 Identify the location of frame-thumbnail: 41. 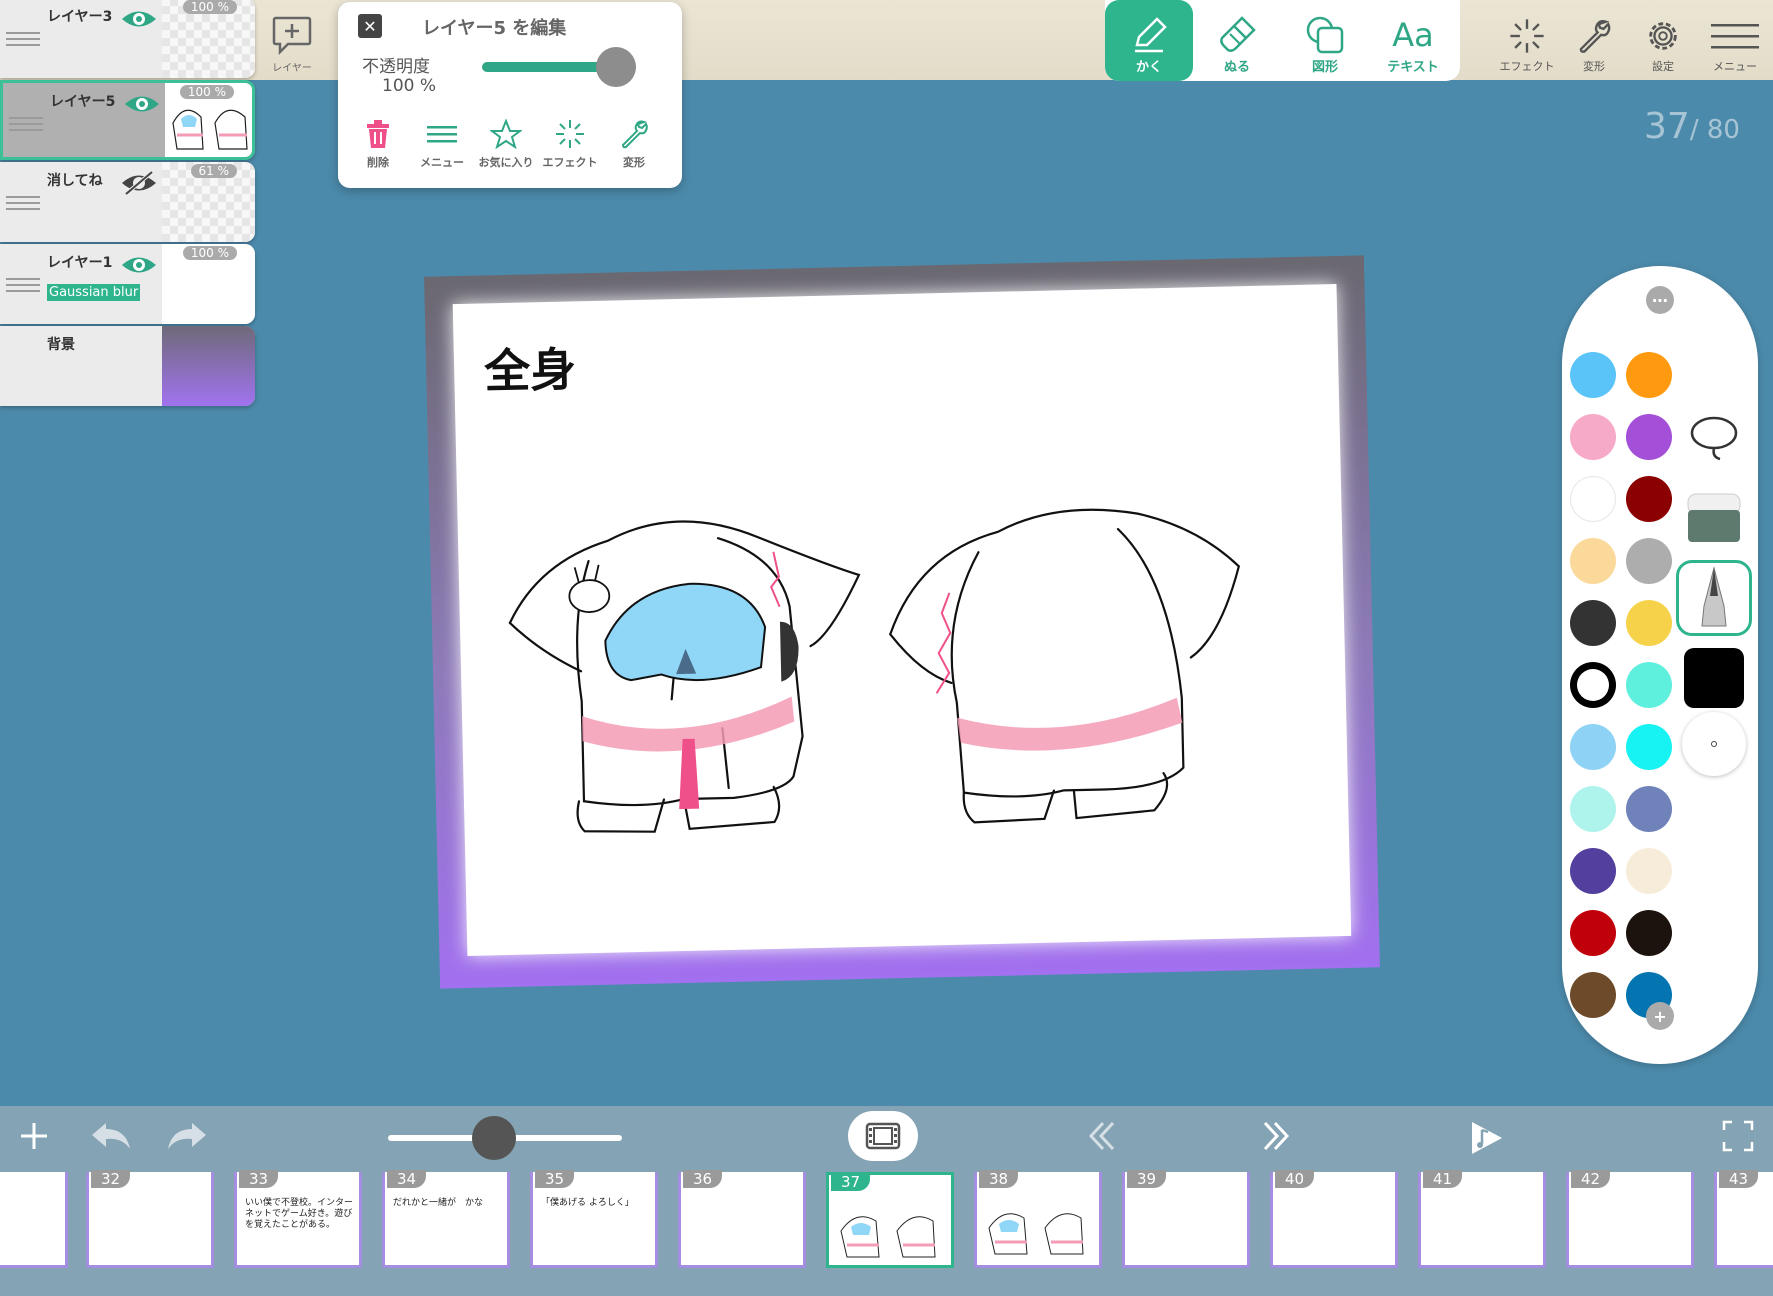
(1482, 1219).